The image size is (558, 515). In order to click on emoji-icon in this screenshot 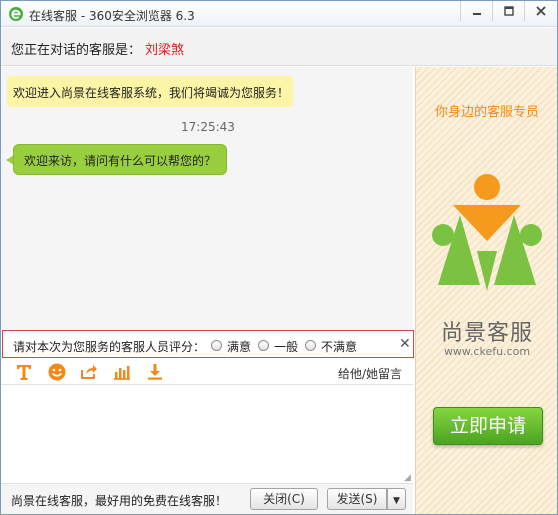, I will do `click(57, 372)`.